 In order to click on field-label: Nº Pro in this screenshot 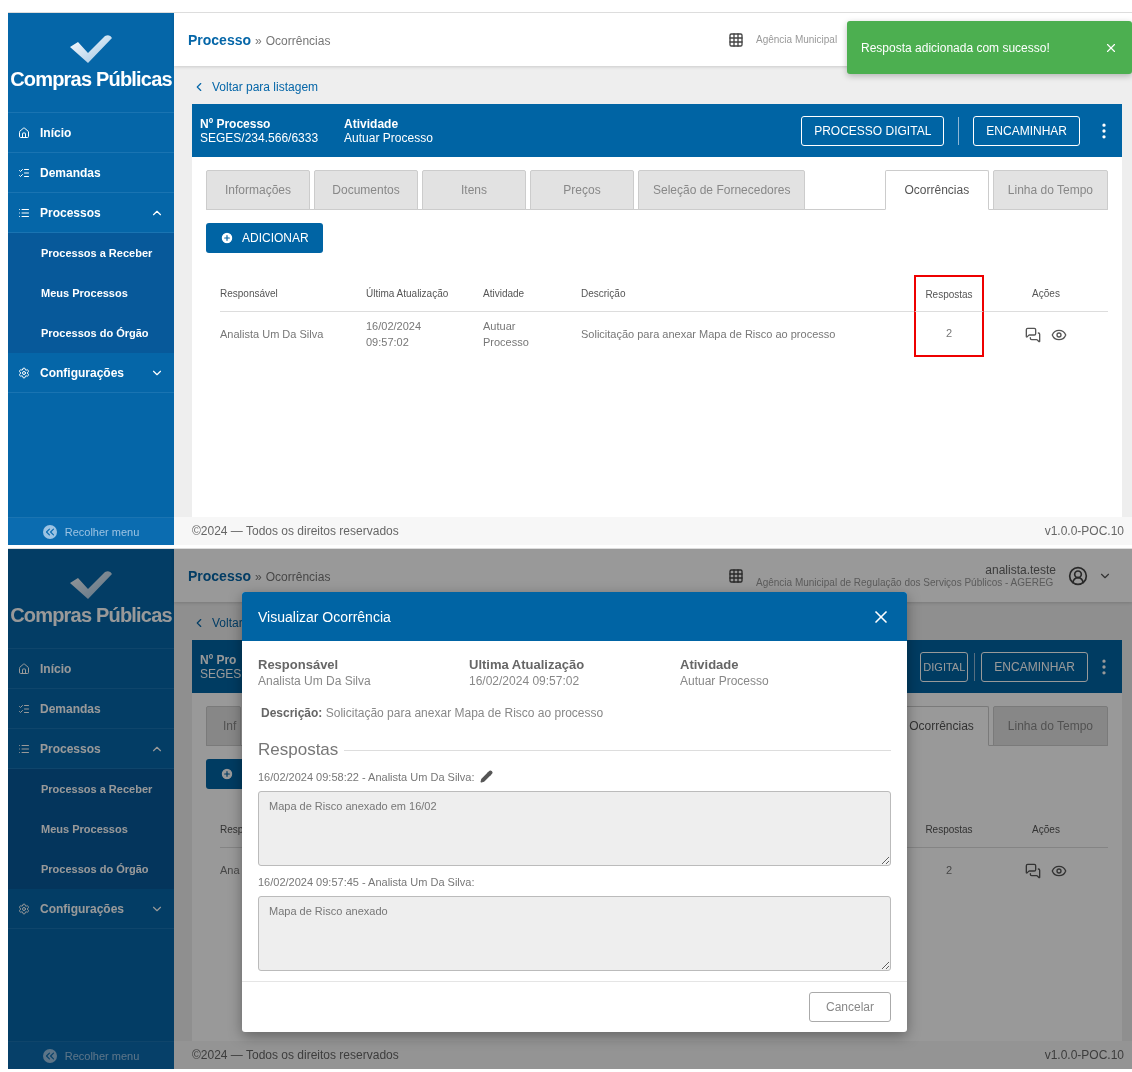, I will do `click(219, 659)`.